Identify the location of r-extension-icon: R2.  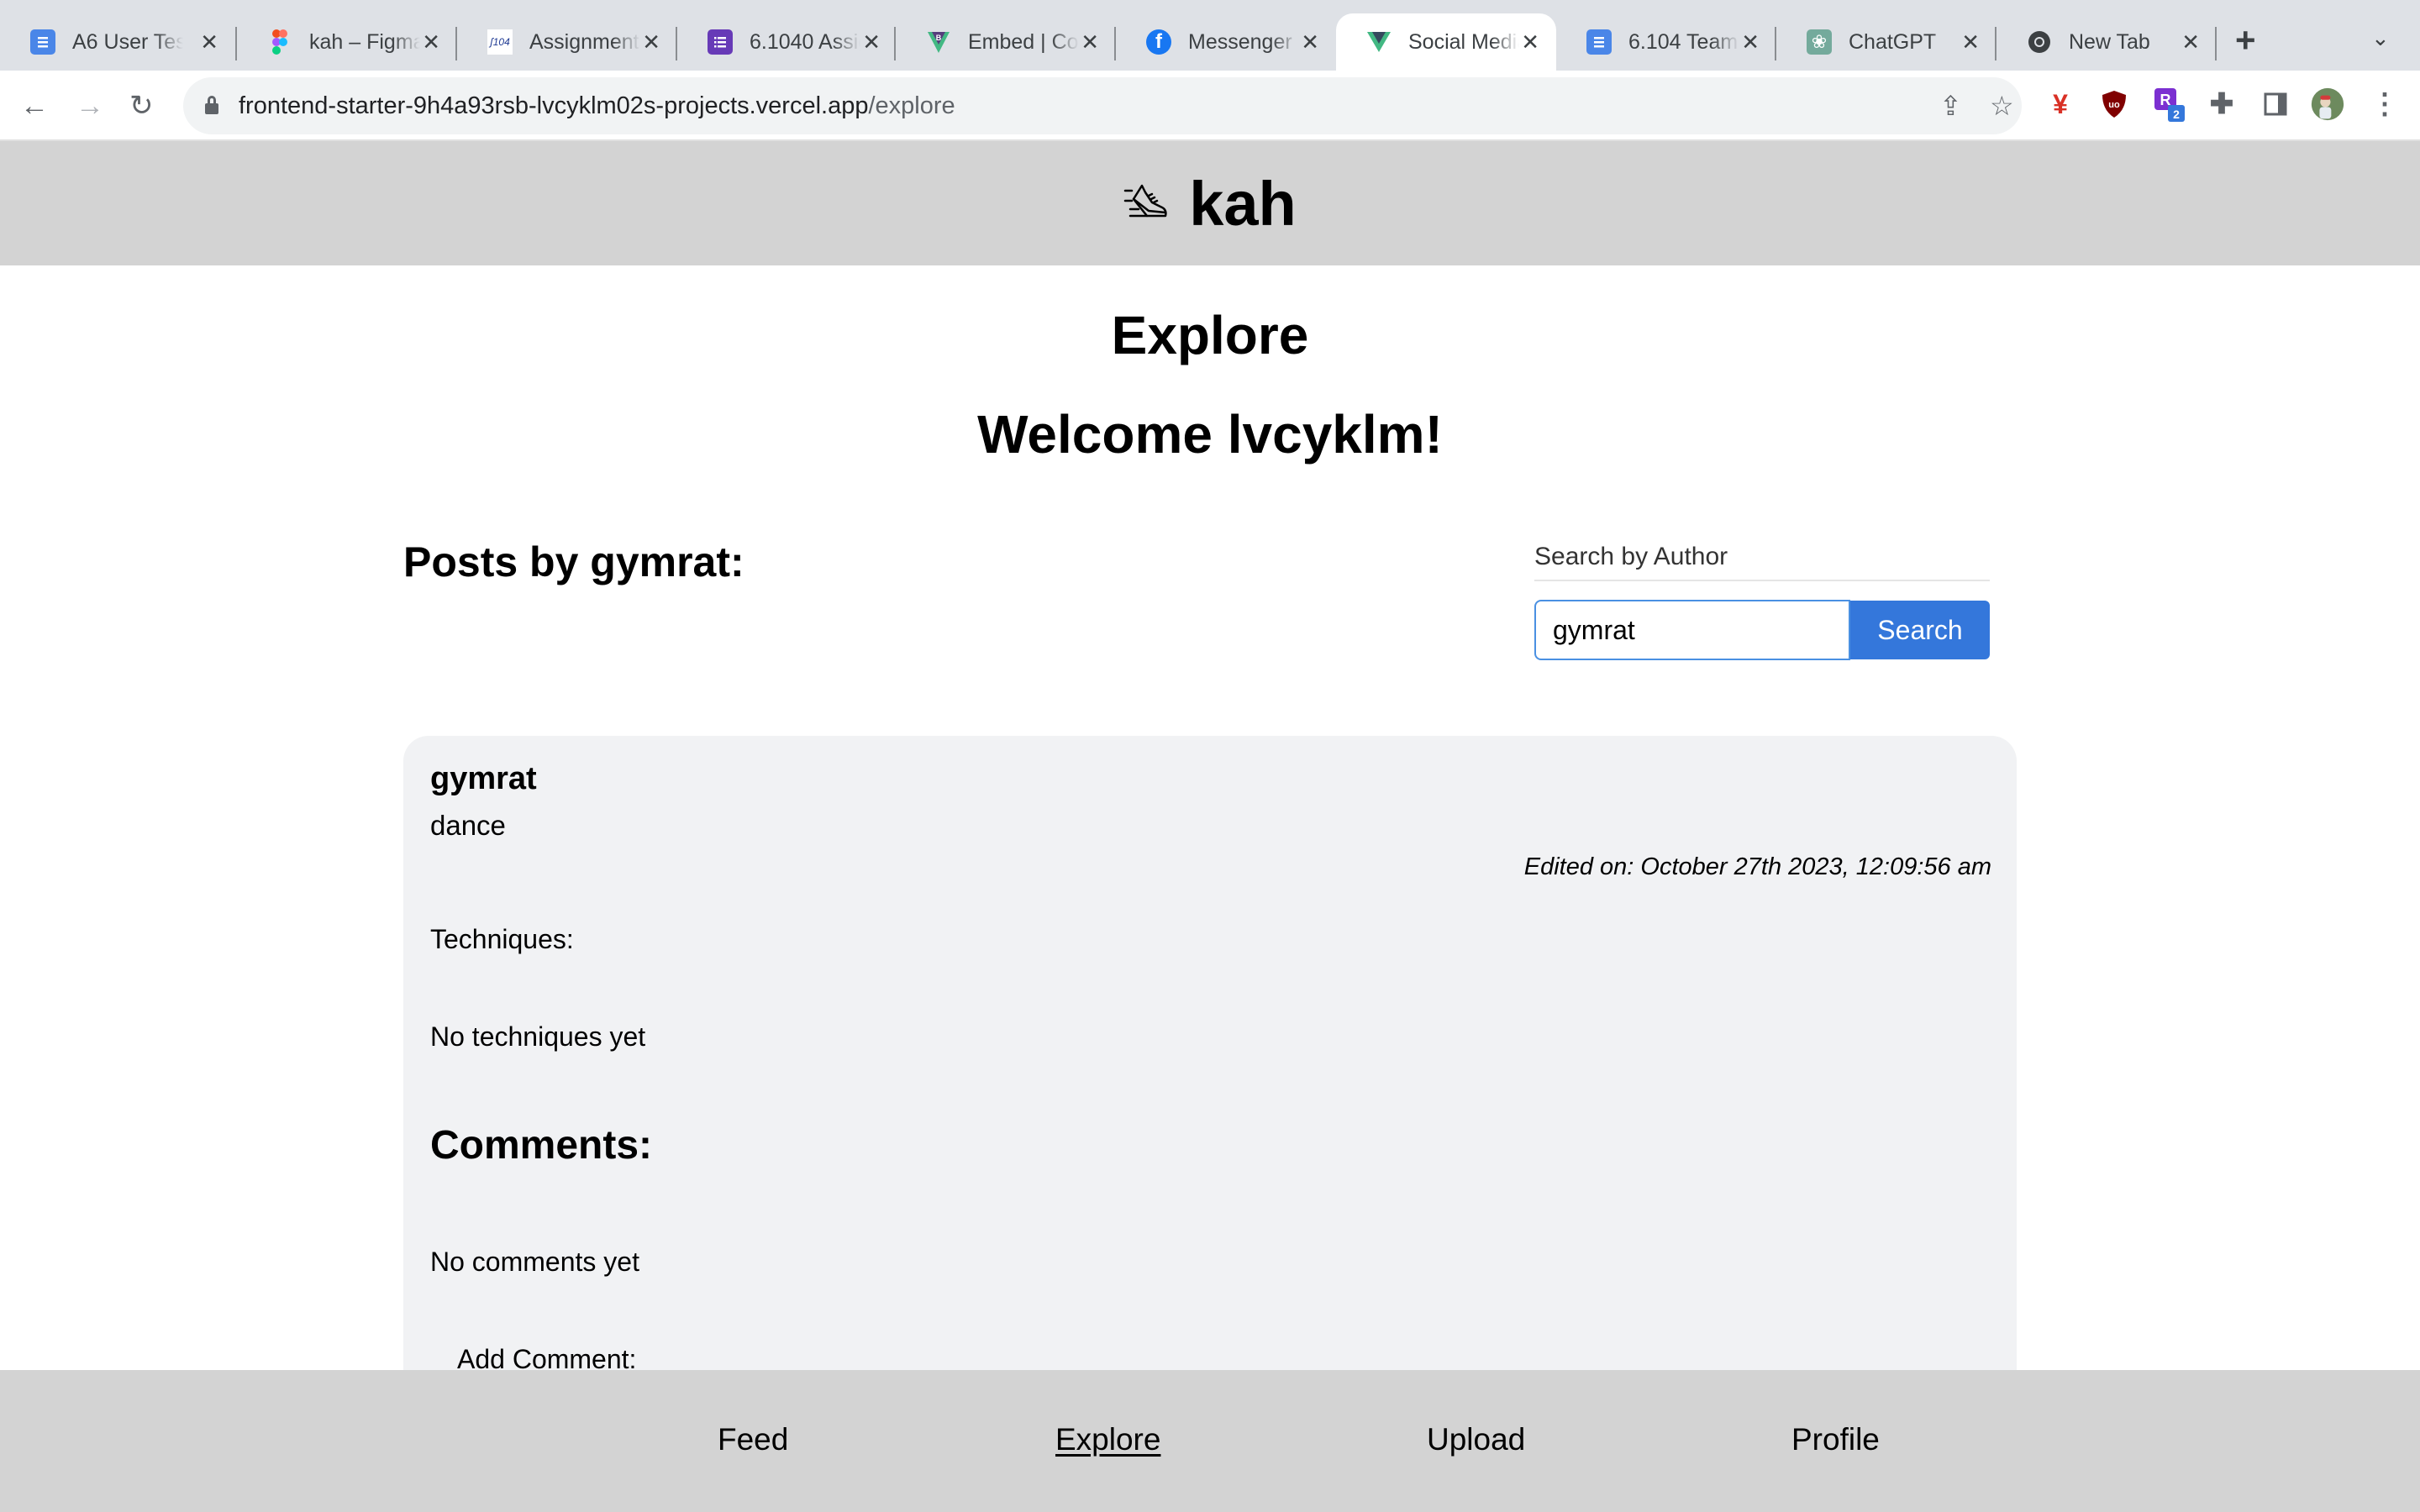
(2169, 104).